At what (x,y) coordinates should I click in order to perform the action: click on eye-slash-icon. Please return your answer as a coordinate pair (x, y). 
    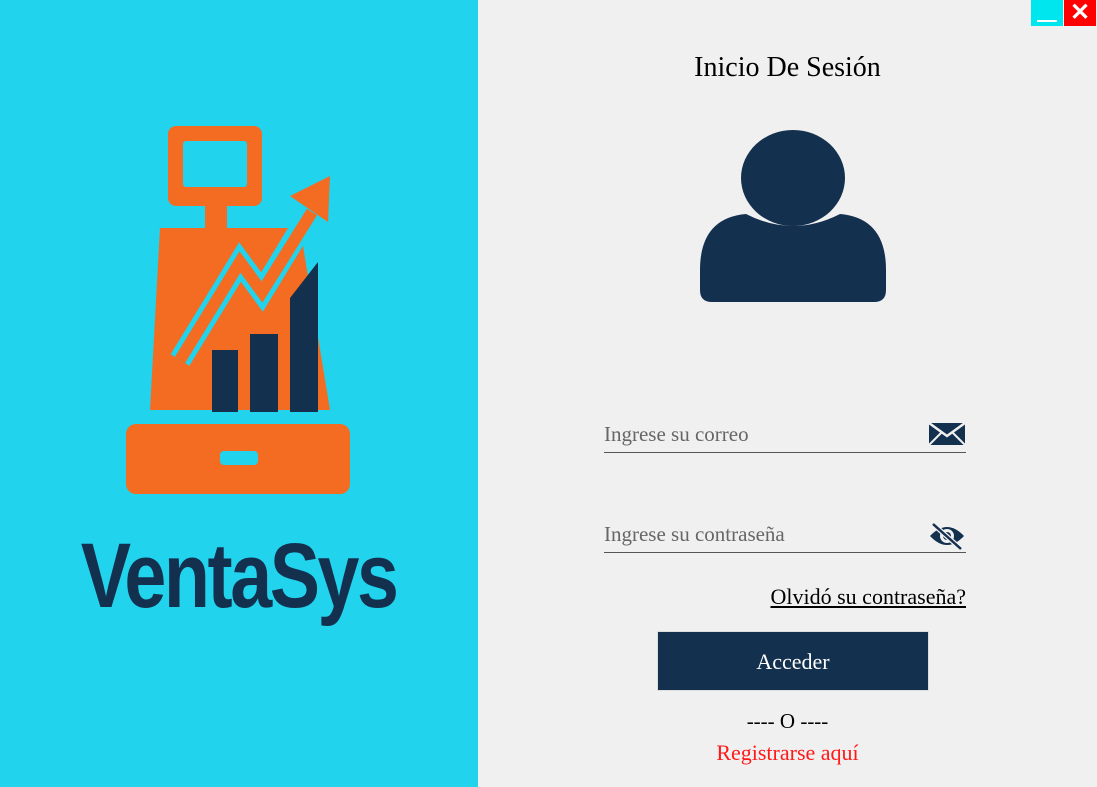
    Looking at the image, I should click on (947, 536).